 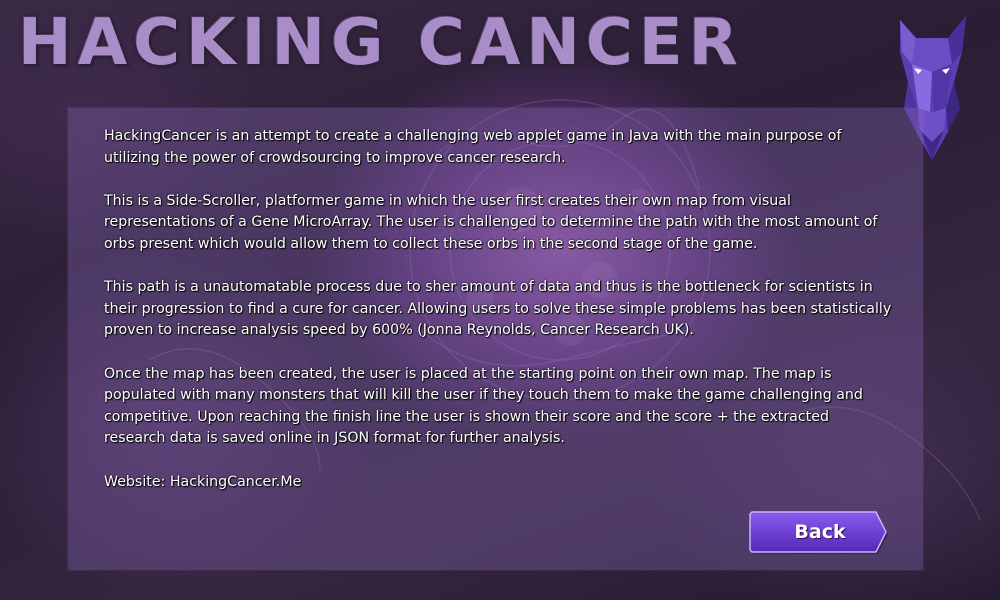 I want to click on website-link: Website: HackingCancer.Me, so click(x=499, y=483).